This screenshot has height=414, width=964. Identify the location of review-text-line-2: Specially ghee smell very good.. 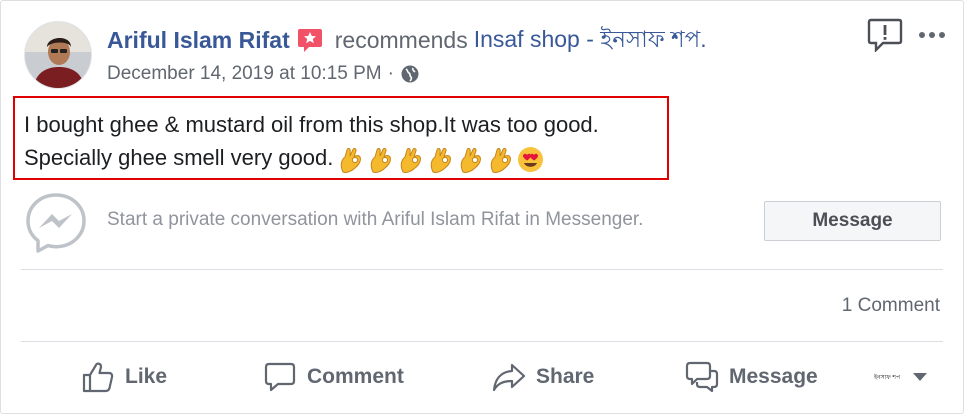
(179, 157).